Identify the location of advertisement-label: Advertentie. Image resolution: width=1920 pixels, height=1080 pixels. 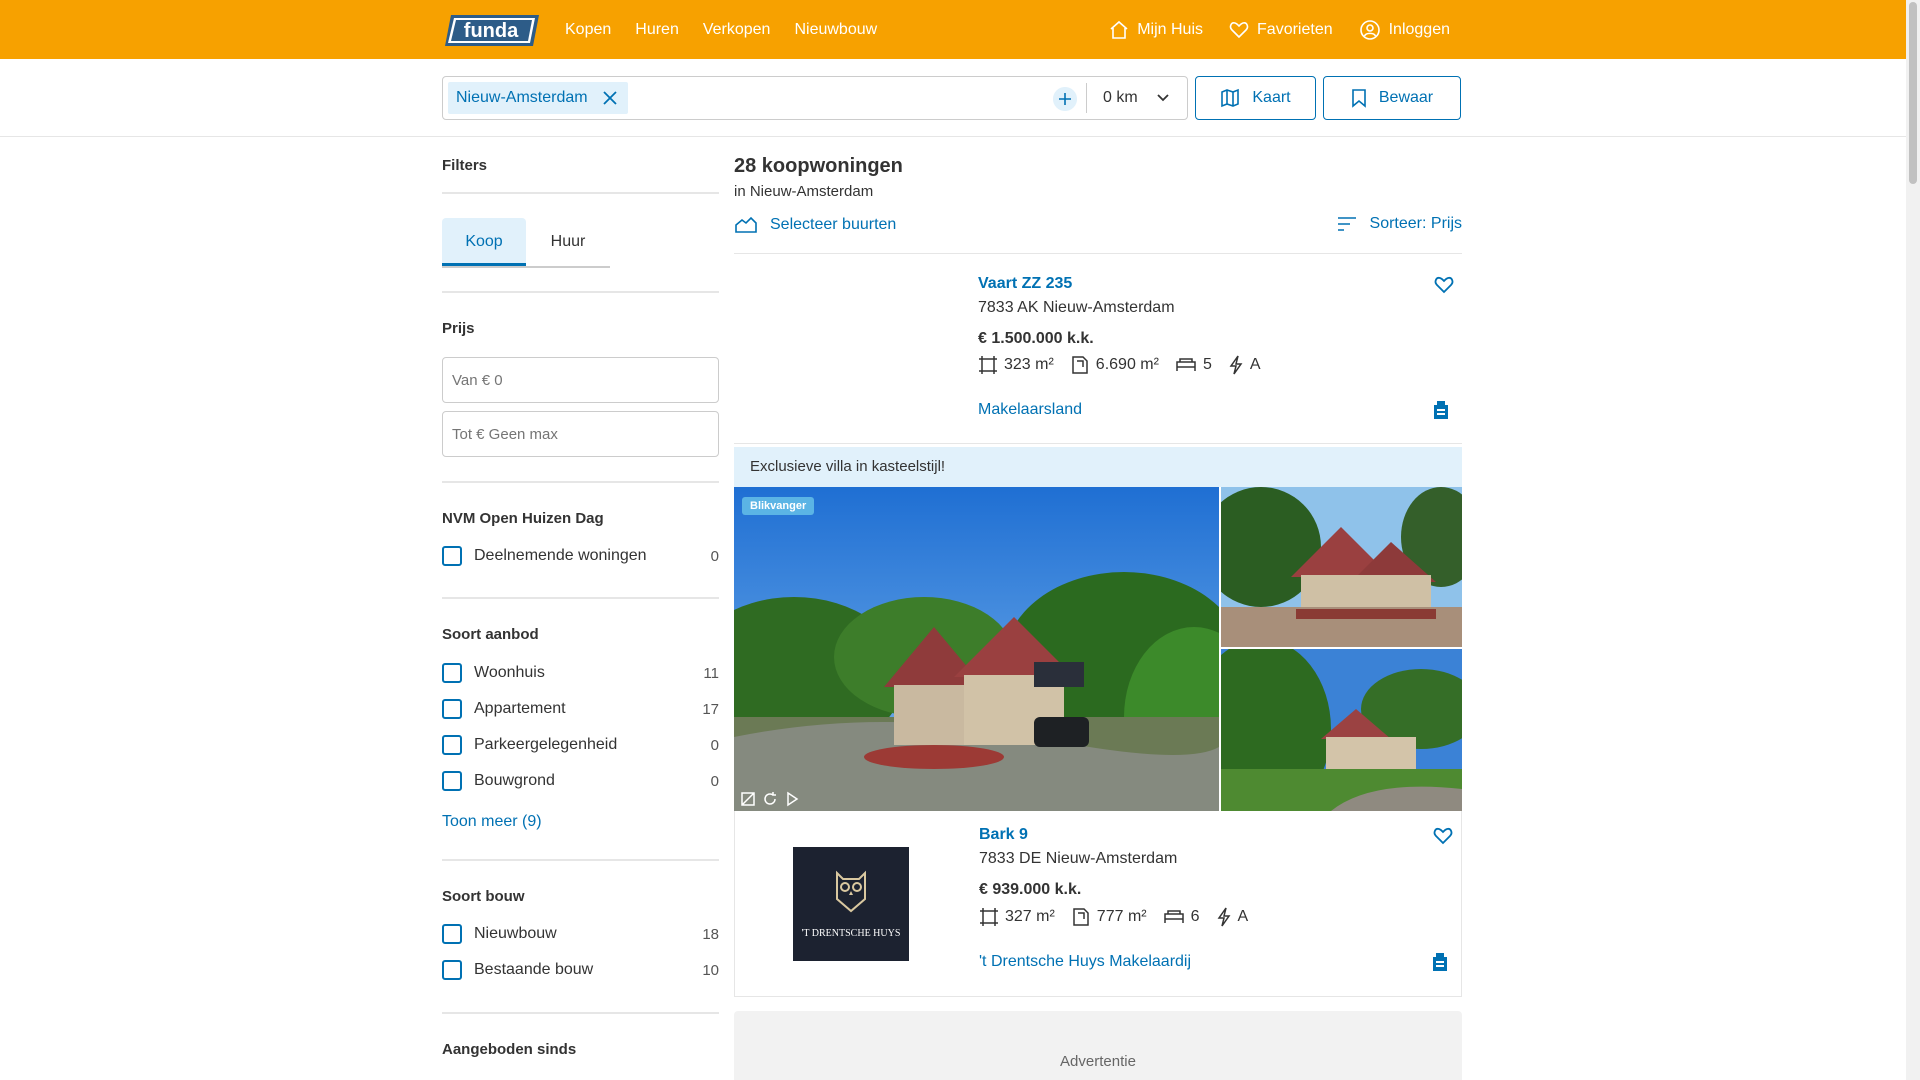
(1098, 1061).